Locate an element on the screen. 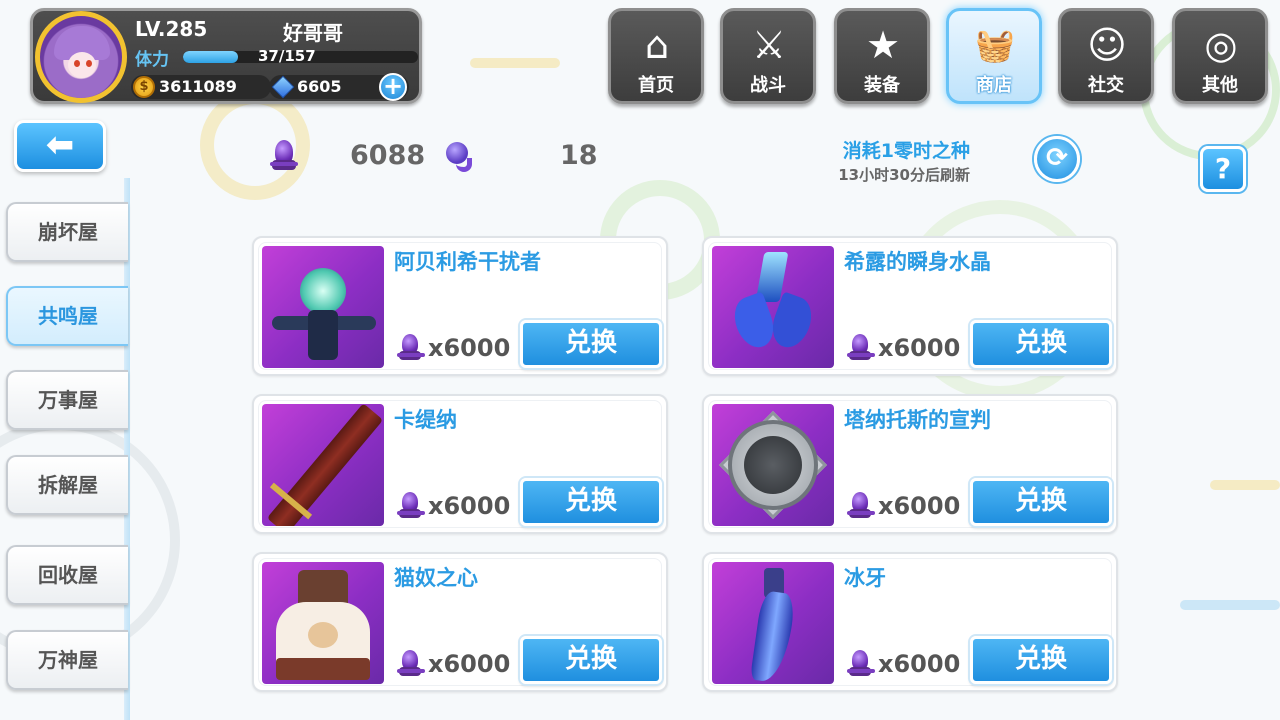  item-image-shiro-blink-crystal is located at coordinates (773, 307).